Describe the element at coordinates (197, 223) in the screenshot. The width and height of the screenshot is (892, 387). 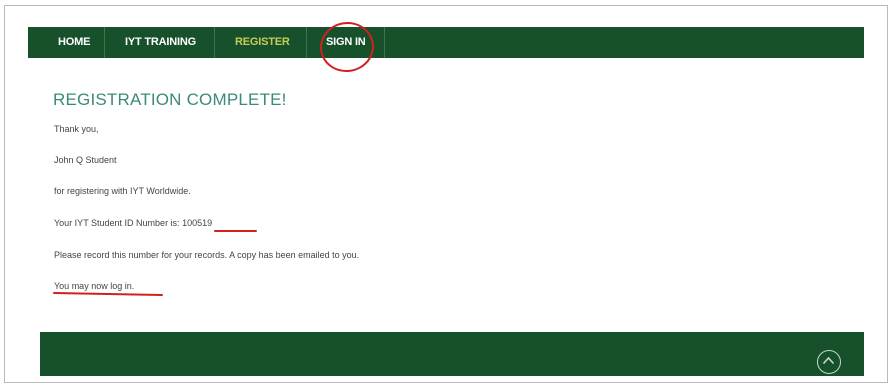
I see `student-id-value: 100519` at that location.